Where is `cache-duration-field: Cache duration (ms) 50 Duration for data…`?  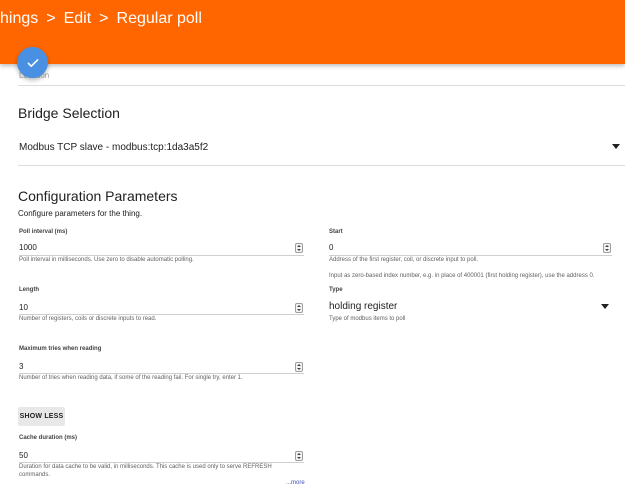
cache-duration-field: Cache duration (ms) 50 Duration for data… is located at coordinates (161, 457).